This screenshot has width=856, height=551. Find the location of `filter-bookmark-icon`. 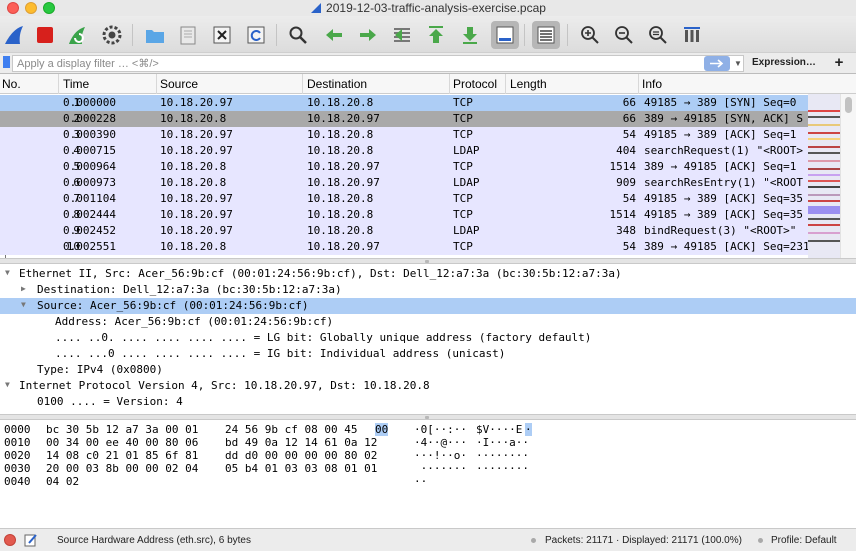

filter-bookmark-icon is located at coordinates (6, 62).